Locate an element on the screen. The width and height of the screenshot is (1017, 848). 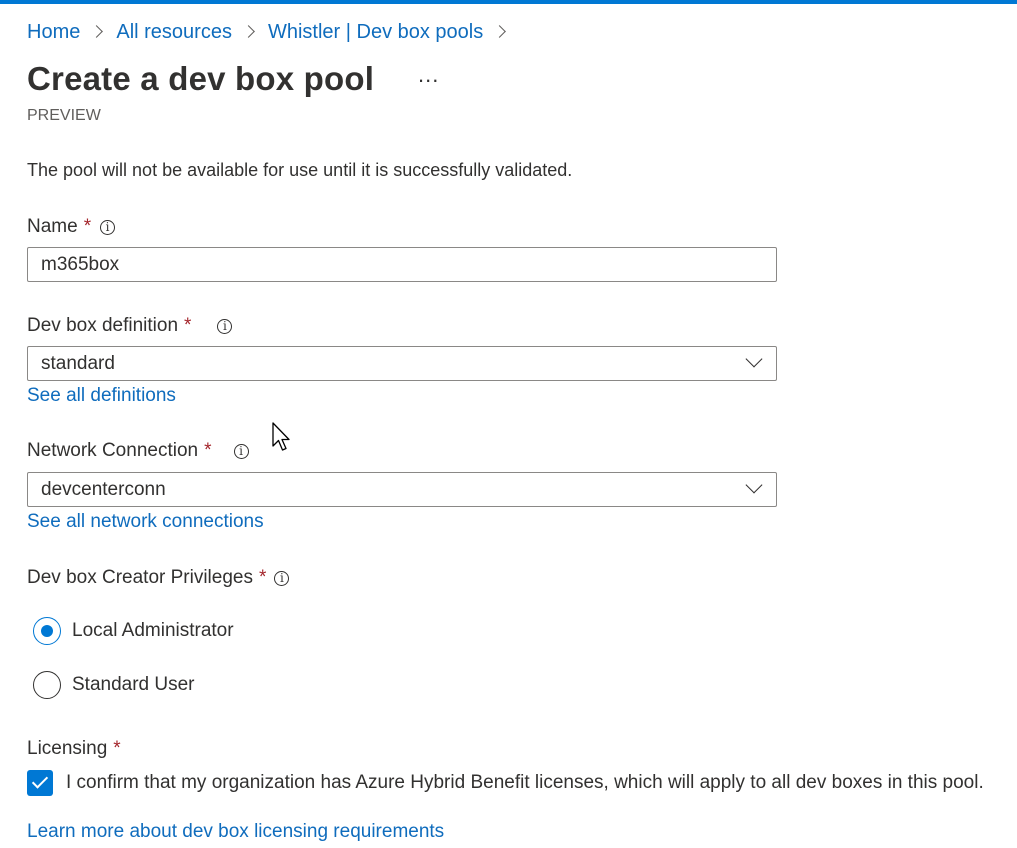
radio-local-administrator: Local Administrator is located at coordinates (133, 631).